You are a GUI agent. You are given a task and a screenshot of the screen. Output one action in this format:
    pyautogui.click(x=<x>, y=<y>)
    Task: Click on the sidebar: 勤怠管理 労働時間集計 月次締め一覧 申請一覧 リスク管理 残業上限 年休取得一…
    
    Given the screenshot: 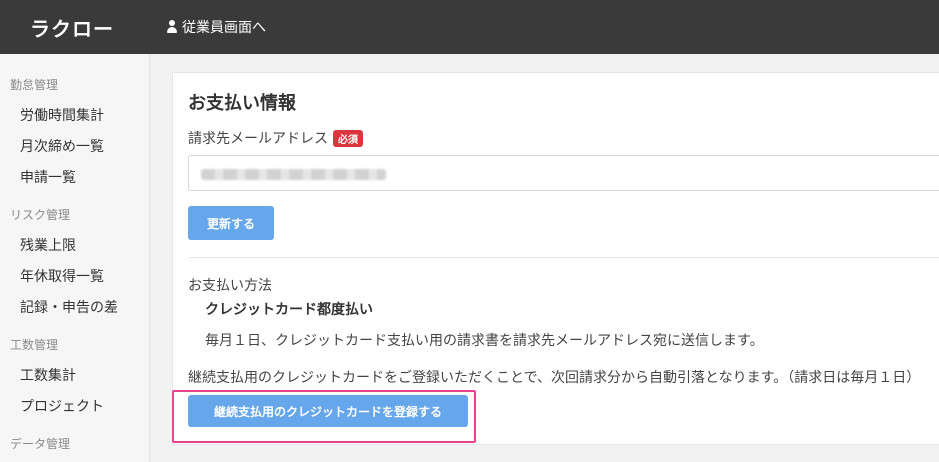 What is the action you would take?
    pyautogui.click(x=75, y=258)
    